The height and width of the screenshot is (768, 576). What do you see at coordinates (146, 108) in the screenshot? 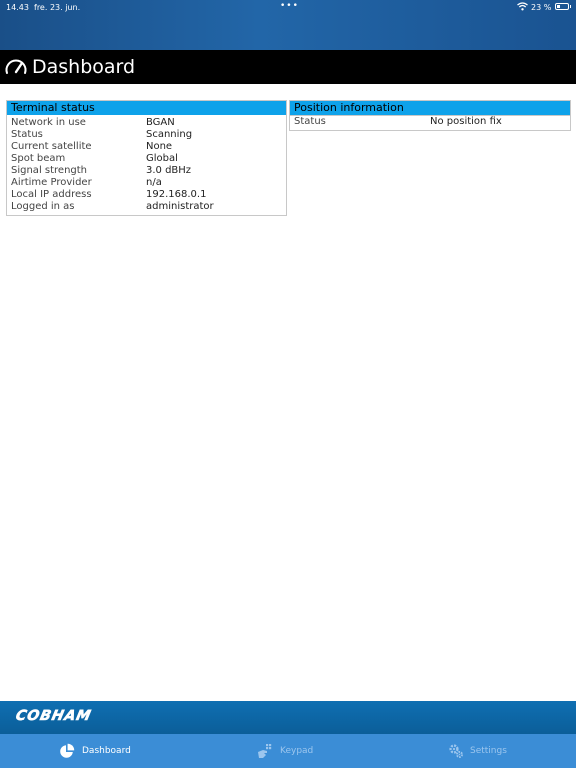
I see `terminal-status-title: Terminal status` at bounding box center [146, 108].